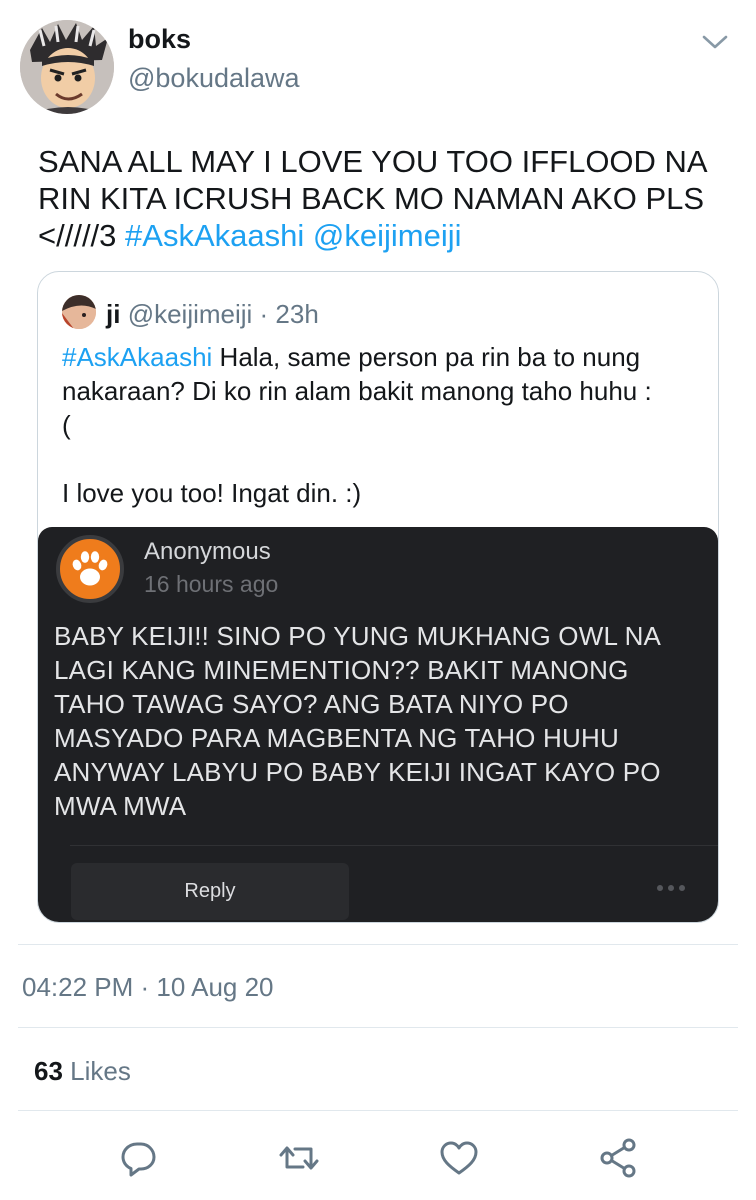 The height and width of the screenshot is (1200, 756). What do you see at coordinates (139, 1158) in the screenshot?
I see `reply-icon` at bounding box center [139, 1158].